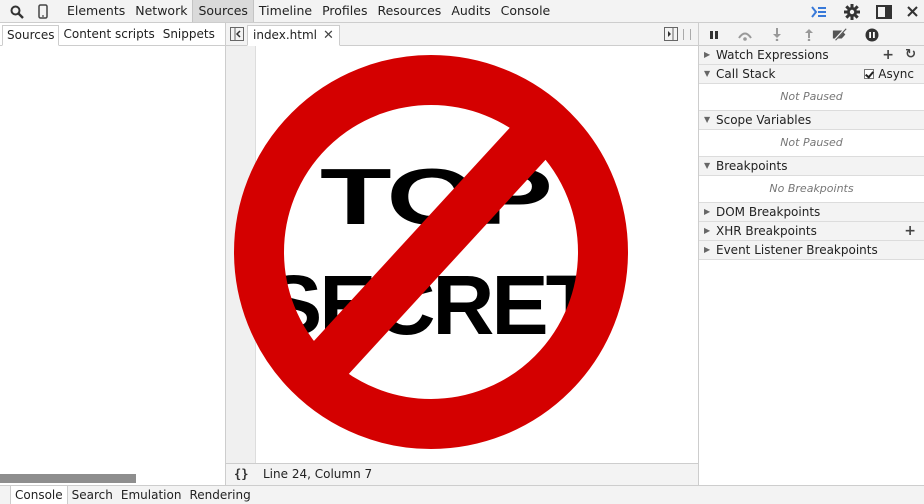  I want to click on pane-header-scope-variables: ▼ Scope Variables, so click(811, 120).